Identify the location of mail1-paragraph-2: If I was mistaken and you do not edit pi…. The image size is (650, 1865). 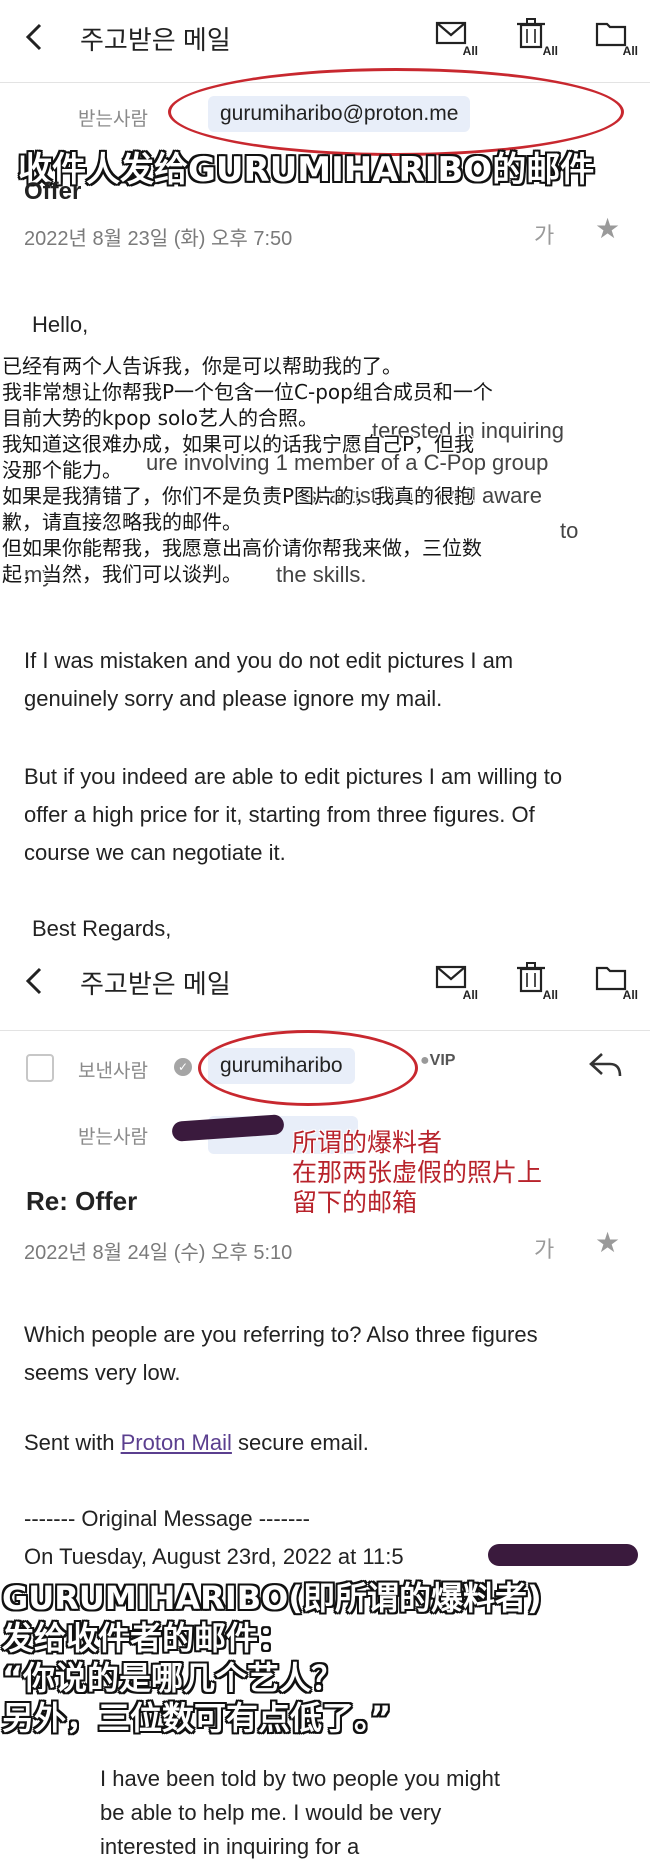
(269, 679).